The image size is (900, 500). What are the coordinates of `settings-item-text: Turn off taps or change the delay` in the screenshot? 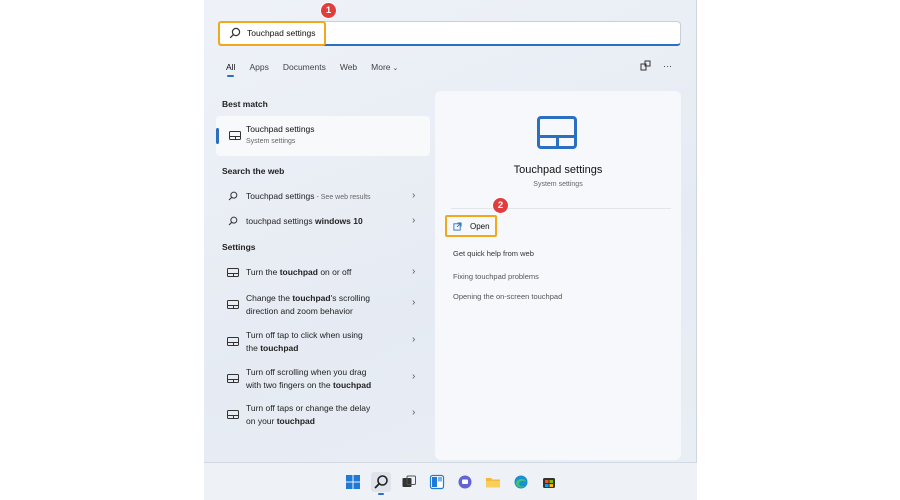 It's located at (308, 408).